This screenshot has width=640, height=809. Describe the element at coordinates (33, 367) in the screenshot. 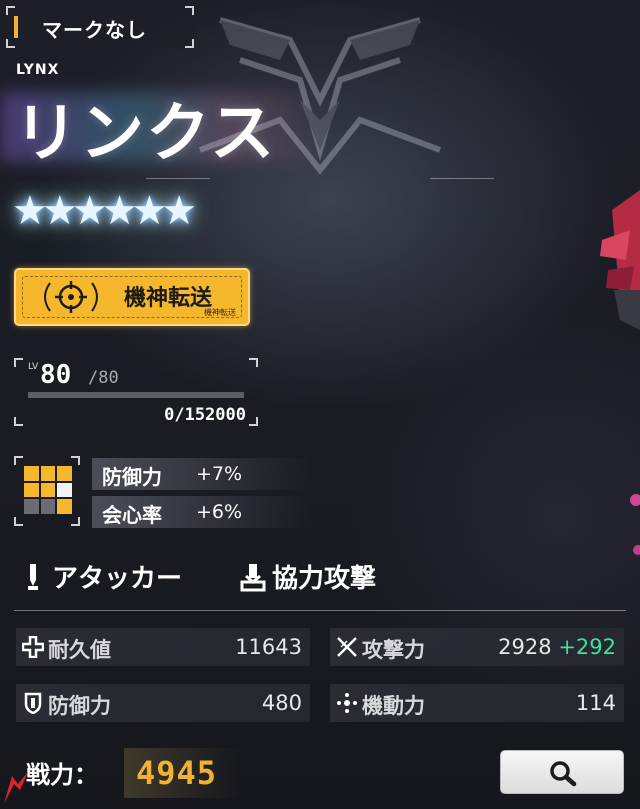

I see `level-prefix: LV` at that location.